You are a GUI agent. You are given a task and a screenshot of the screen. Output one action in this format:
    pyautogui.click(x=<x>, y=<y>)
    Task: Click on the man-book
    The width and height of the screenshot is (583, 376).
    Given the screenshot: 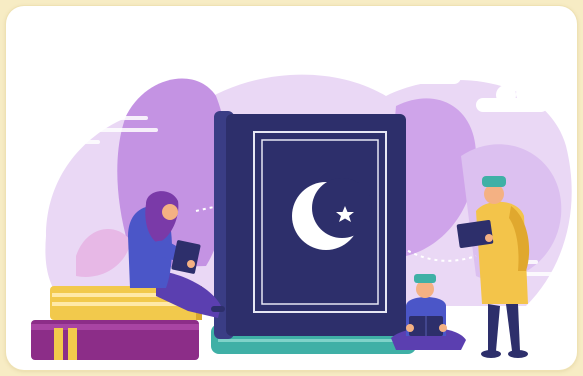 What is the action you would take?
    pyautogui.click(x=475, y=234)
    